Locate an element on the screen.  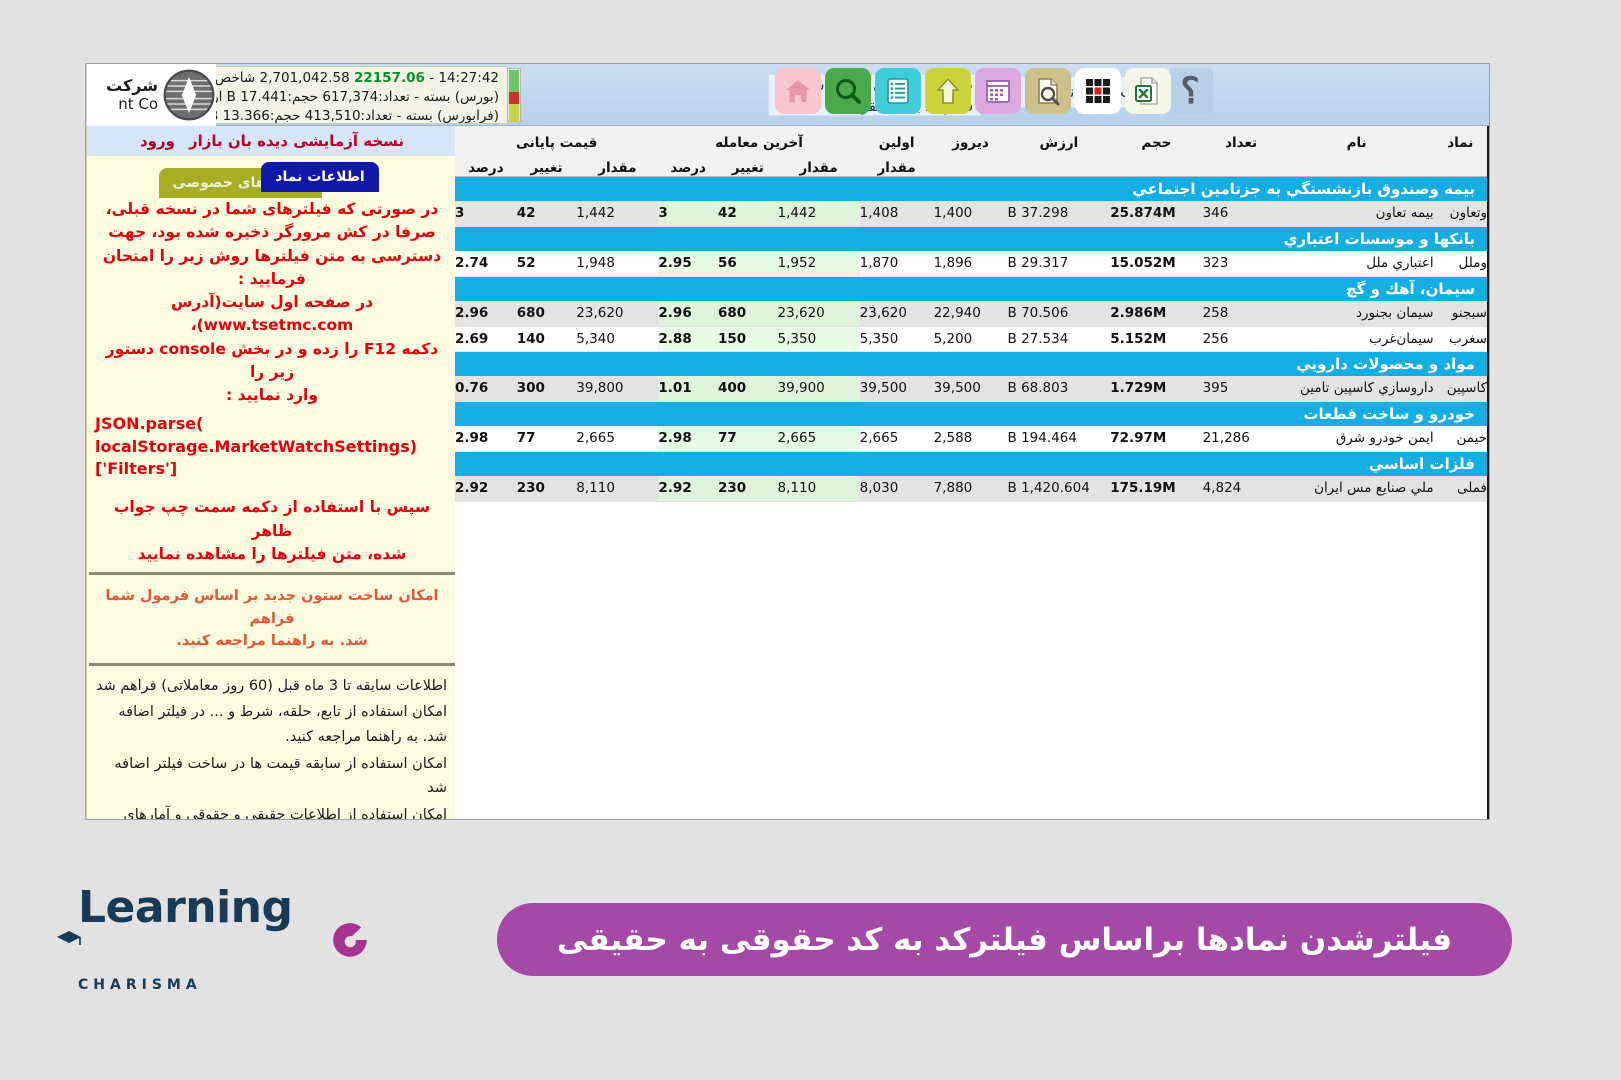
cell-first: 5,350 is located at coordinates (896, 339).